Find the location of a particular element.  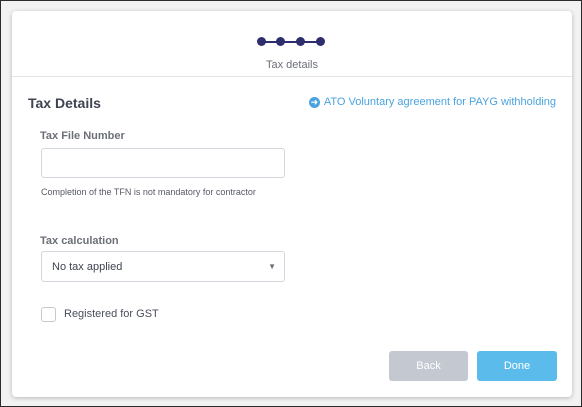

step-connector is located at coordinates (291, 42).